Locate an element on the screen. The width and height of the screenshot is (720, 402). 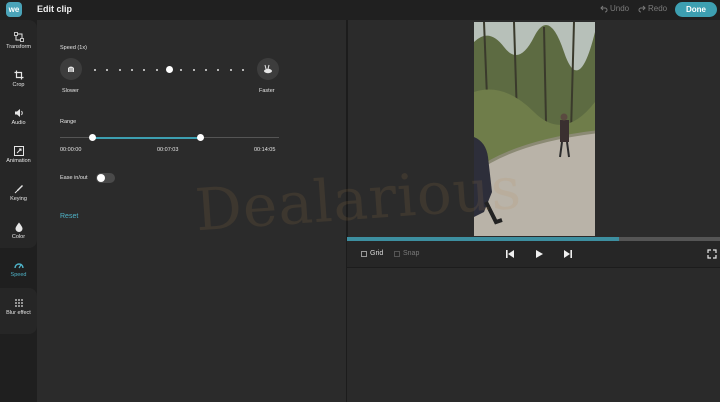
video-preview is located at coordinates (534, 129).